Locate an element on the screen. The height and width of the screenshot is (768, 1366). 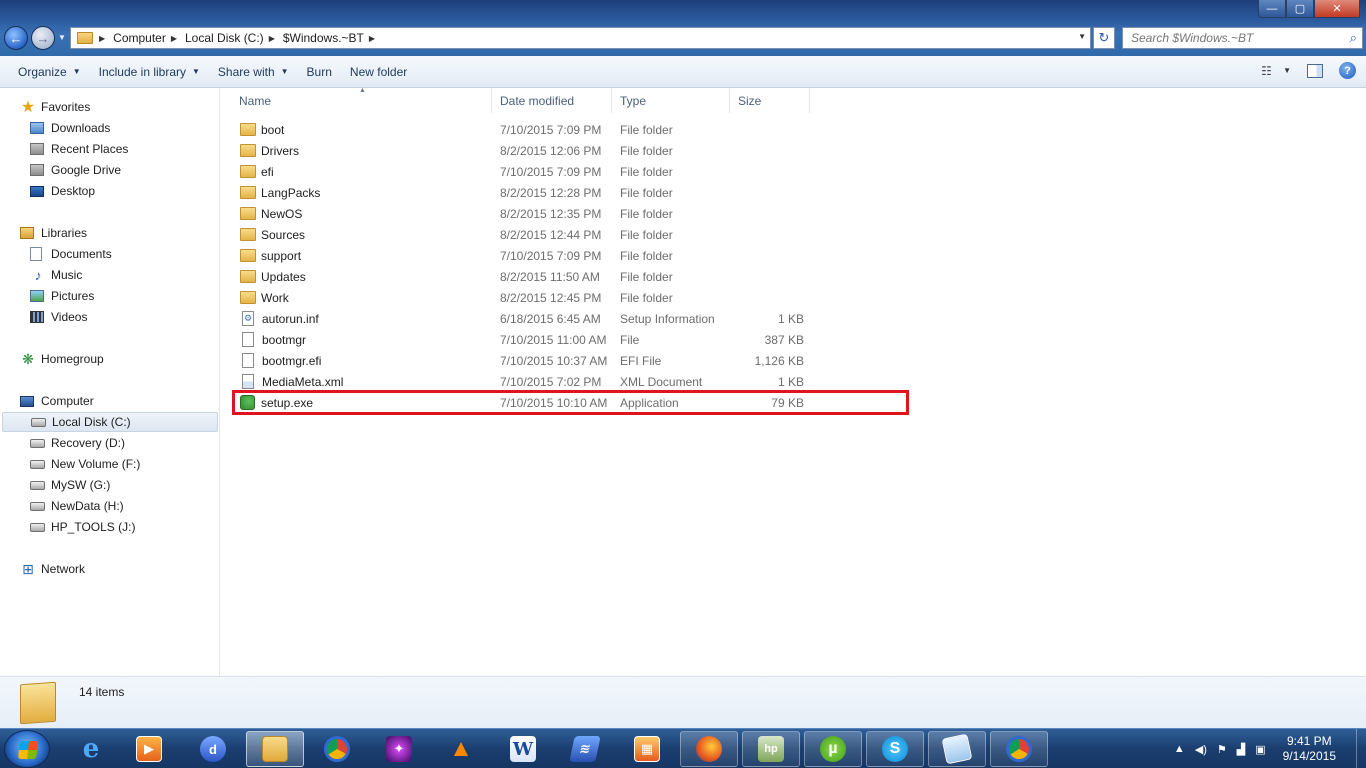
drive-icon is located at coordinates (37, 443).